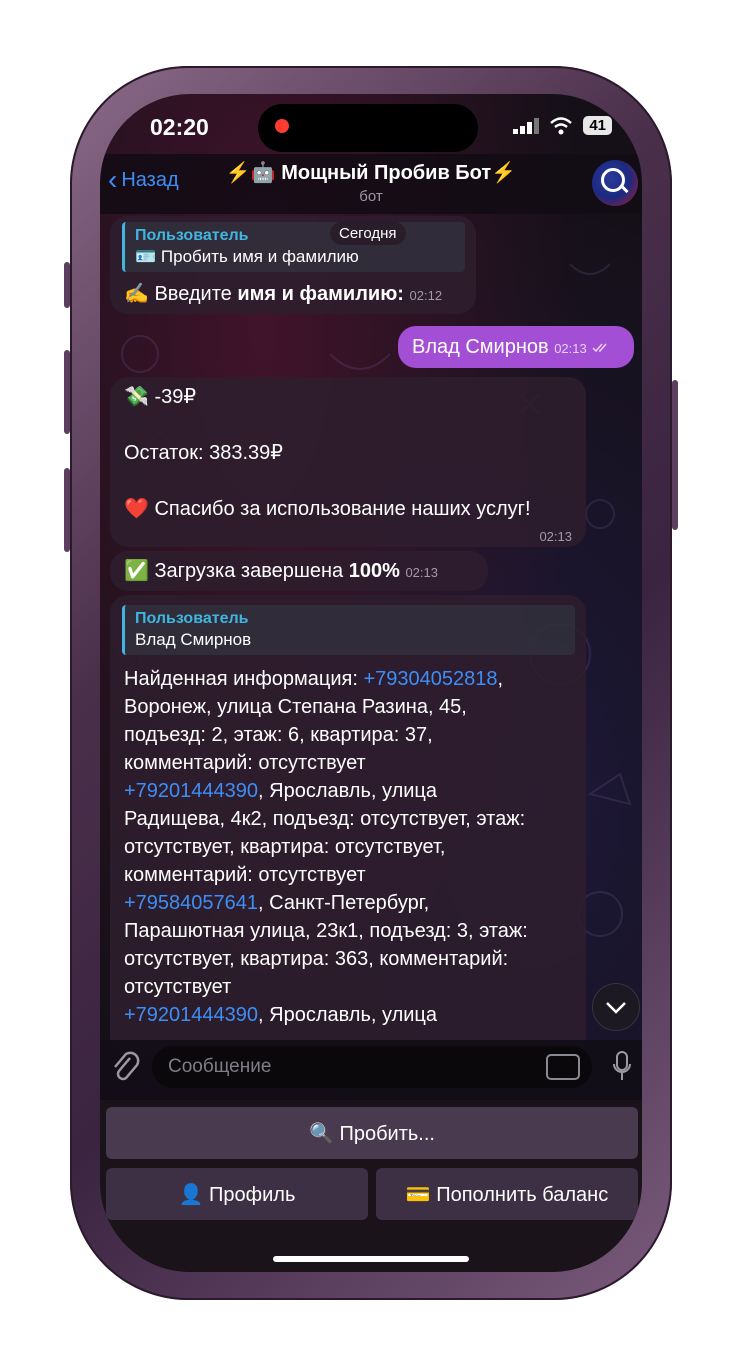 The width and height of the screenshot is (740, 1370). I want to click on date-separator: Сегодня, so click(368, 233).